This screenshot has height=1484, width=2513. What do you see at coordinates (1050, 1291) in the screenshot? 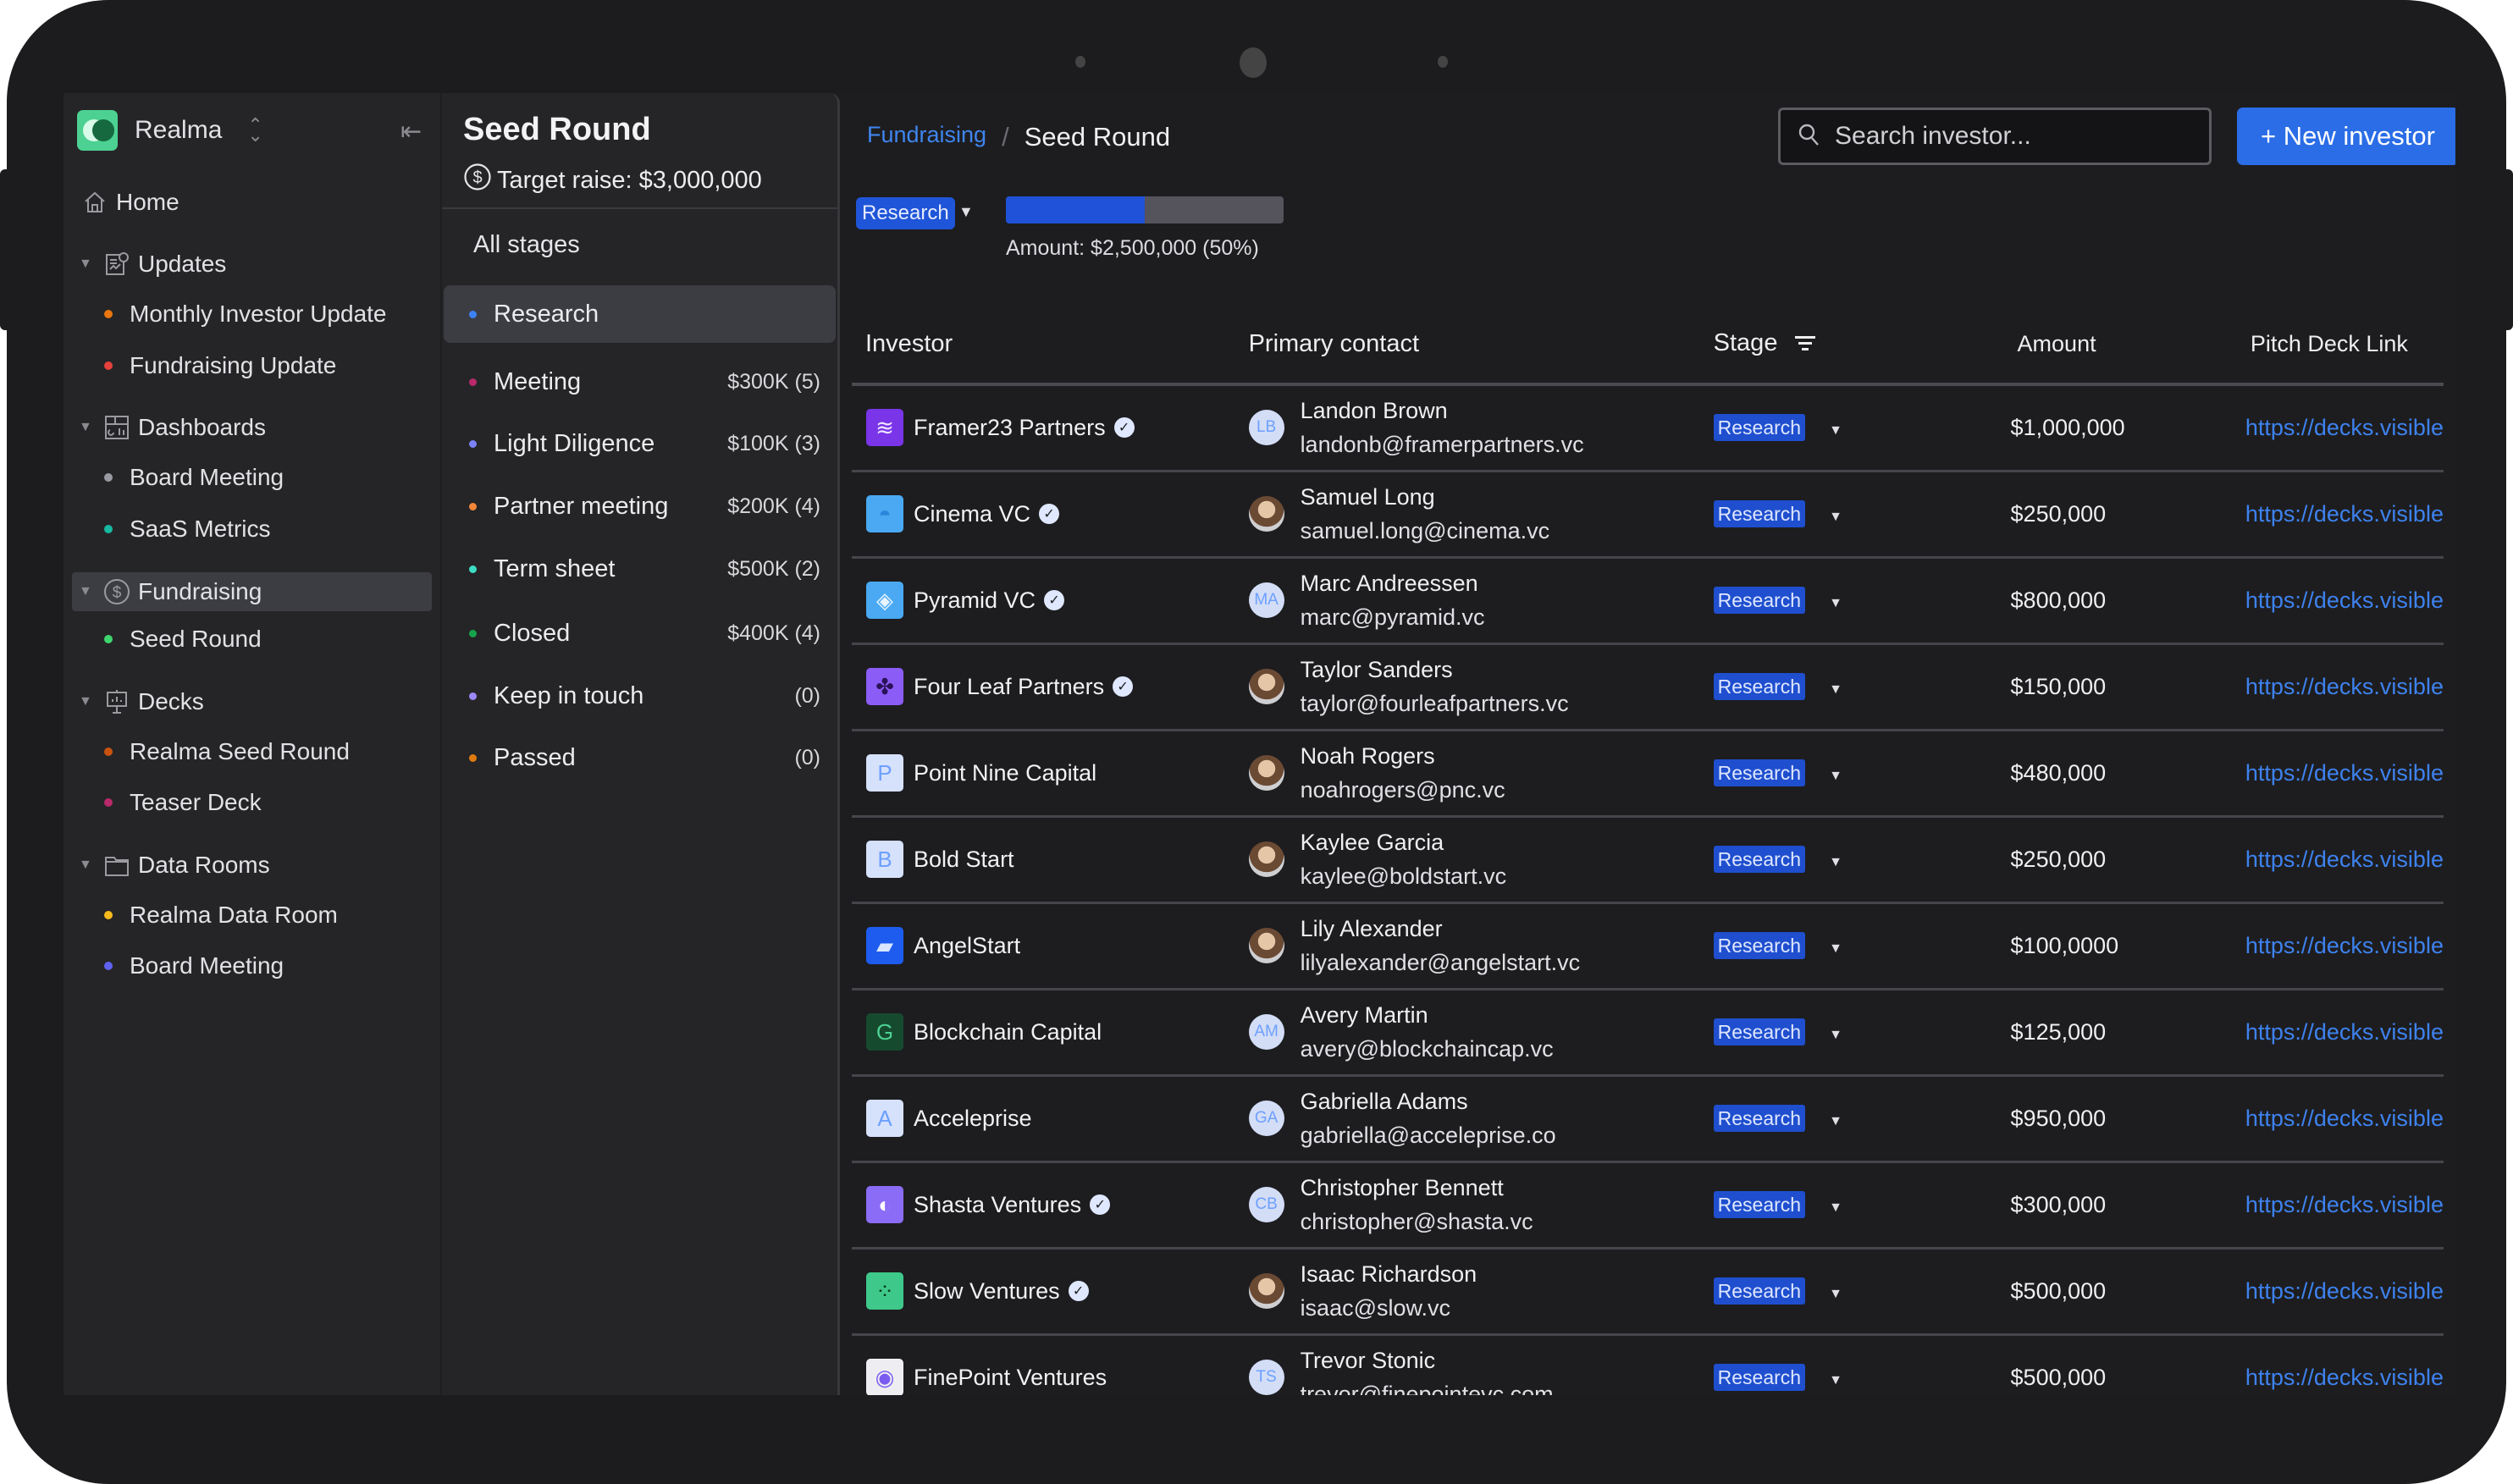
I see `investor-cell: ⁘ Slow Ventures ✓` at bounding box center [1050, 1291].